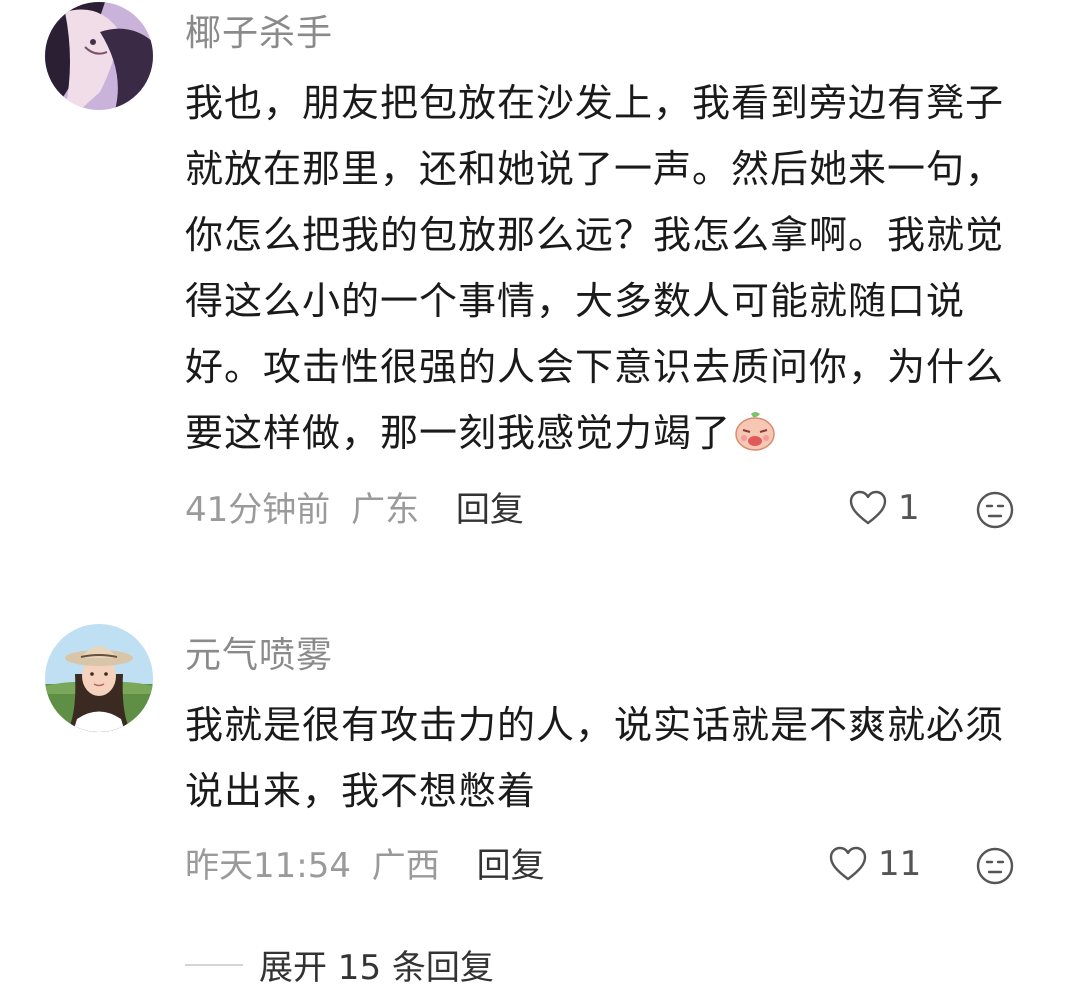  I want to click on avatar-anime-girl-icon, so click(99, 56).